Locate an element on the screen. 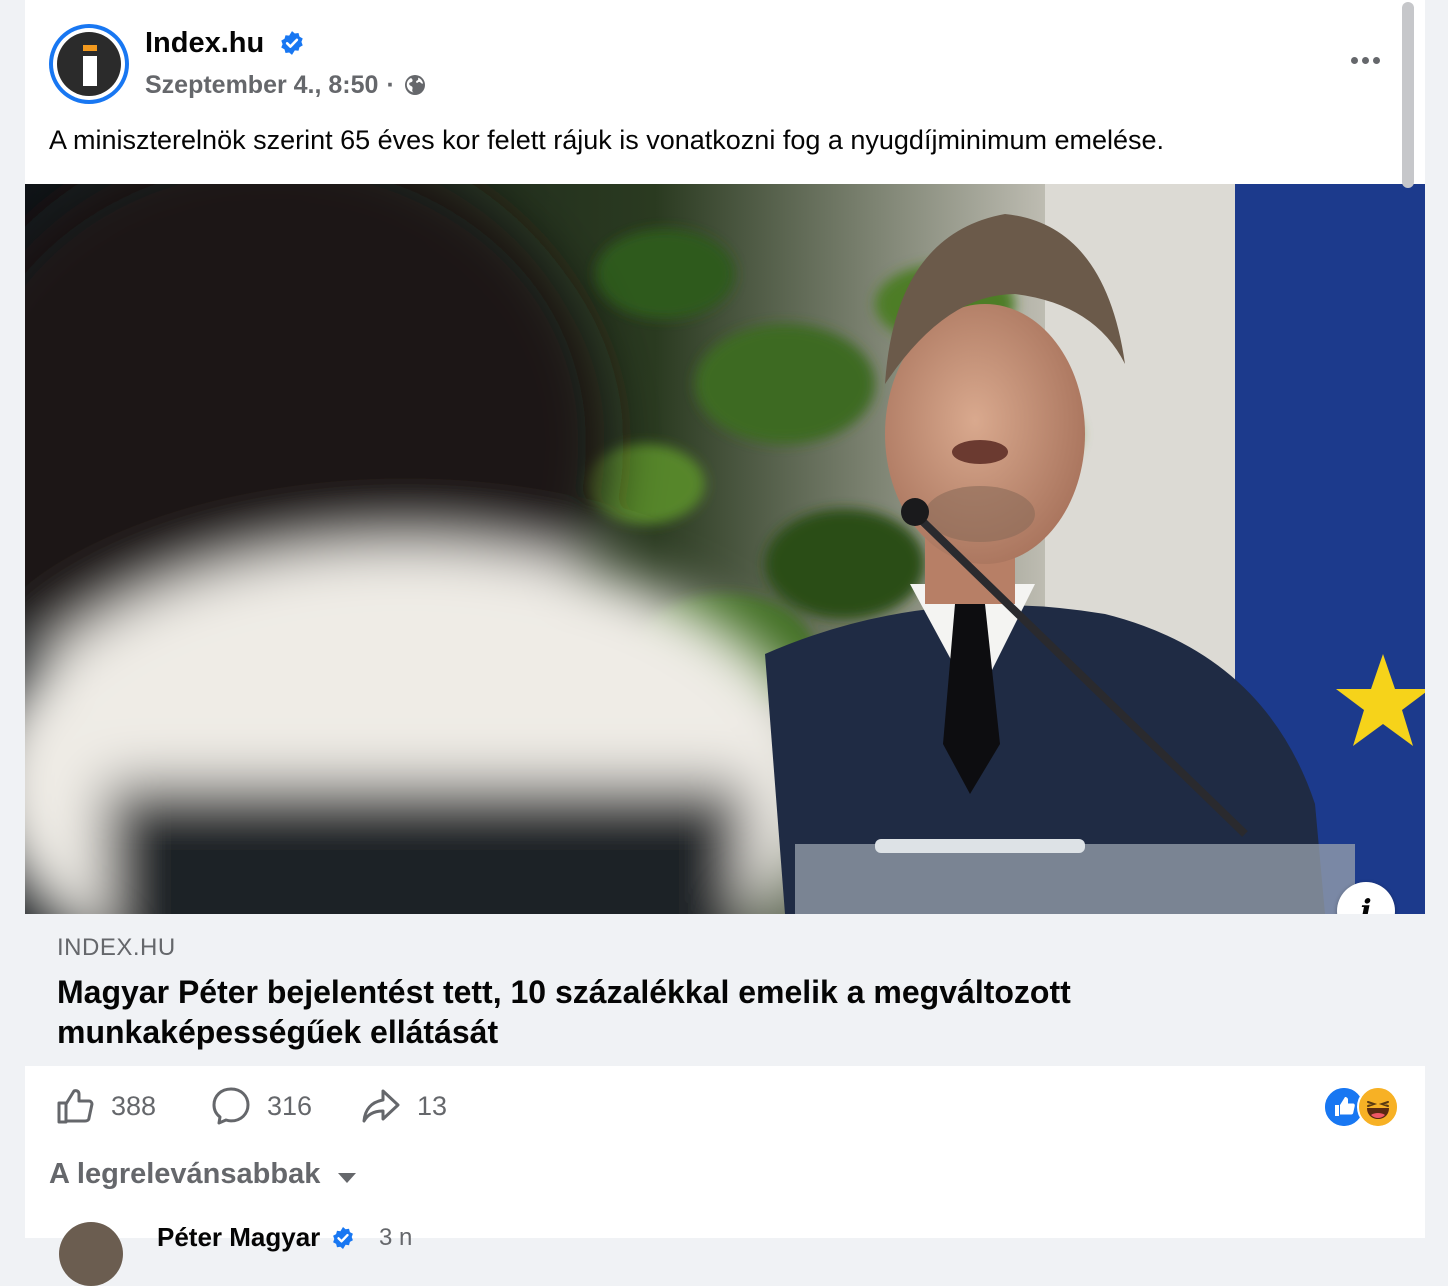  comment-sort-label: A legrelevánsabbak is located at coordinates (185, 1174).